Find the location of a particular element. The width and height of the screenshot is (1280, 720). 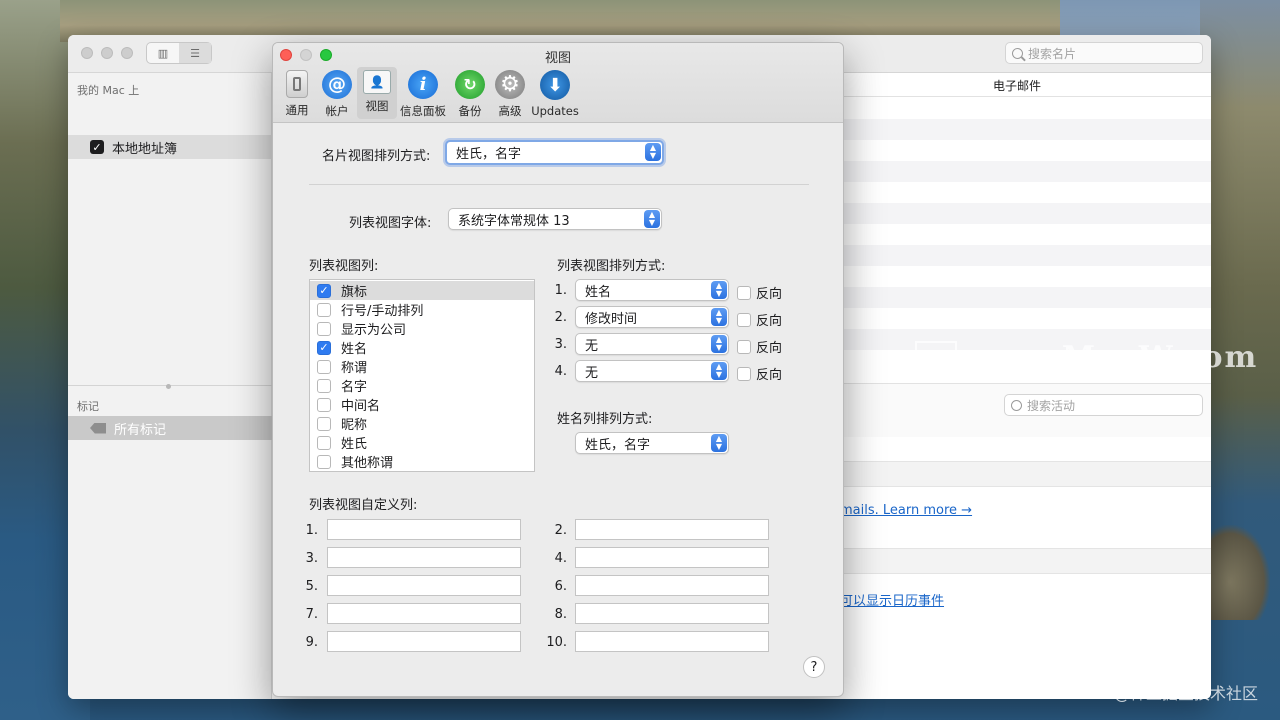

list-item: 显示为公司 is located at coordinates (422, 328).